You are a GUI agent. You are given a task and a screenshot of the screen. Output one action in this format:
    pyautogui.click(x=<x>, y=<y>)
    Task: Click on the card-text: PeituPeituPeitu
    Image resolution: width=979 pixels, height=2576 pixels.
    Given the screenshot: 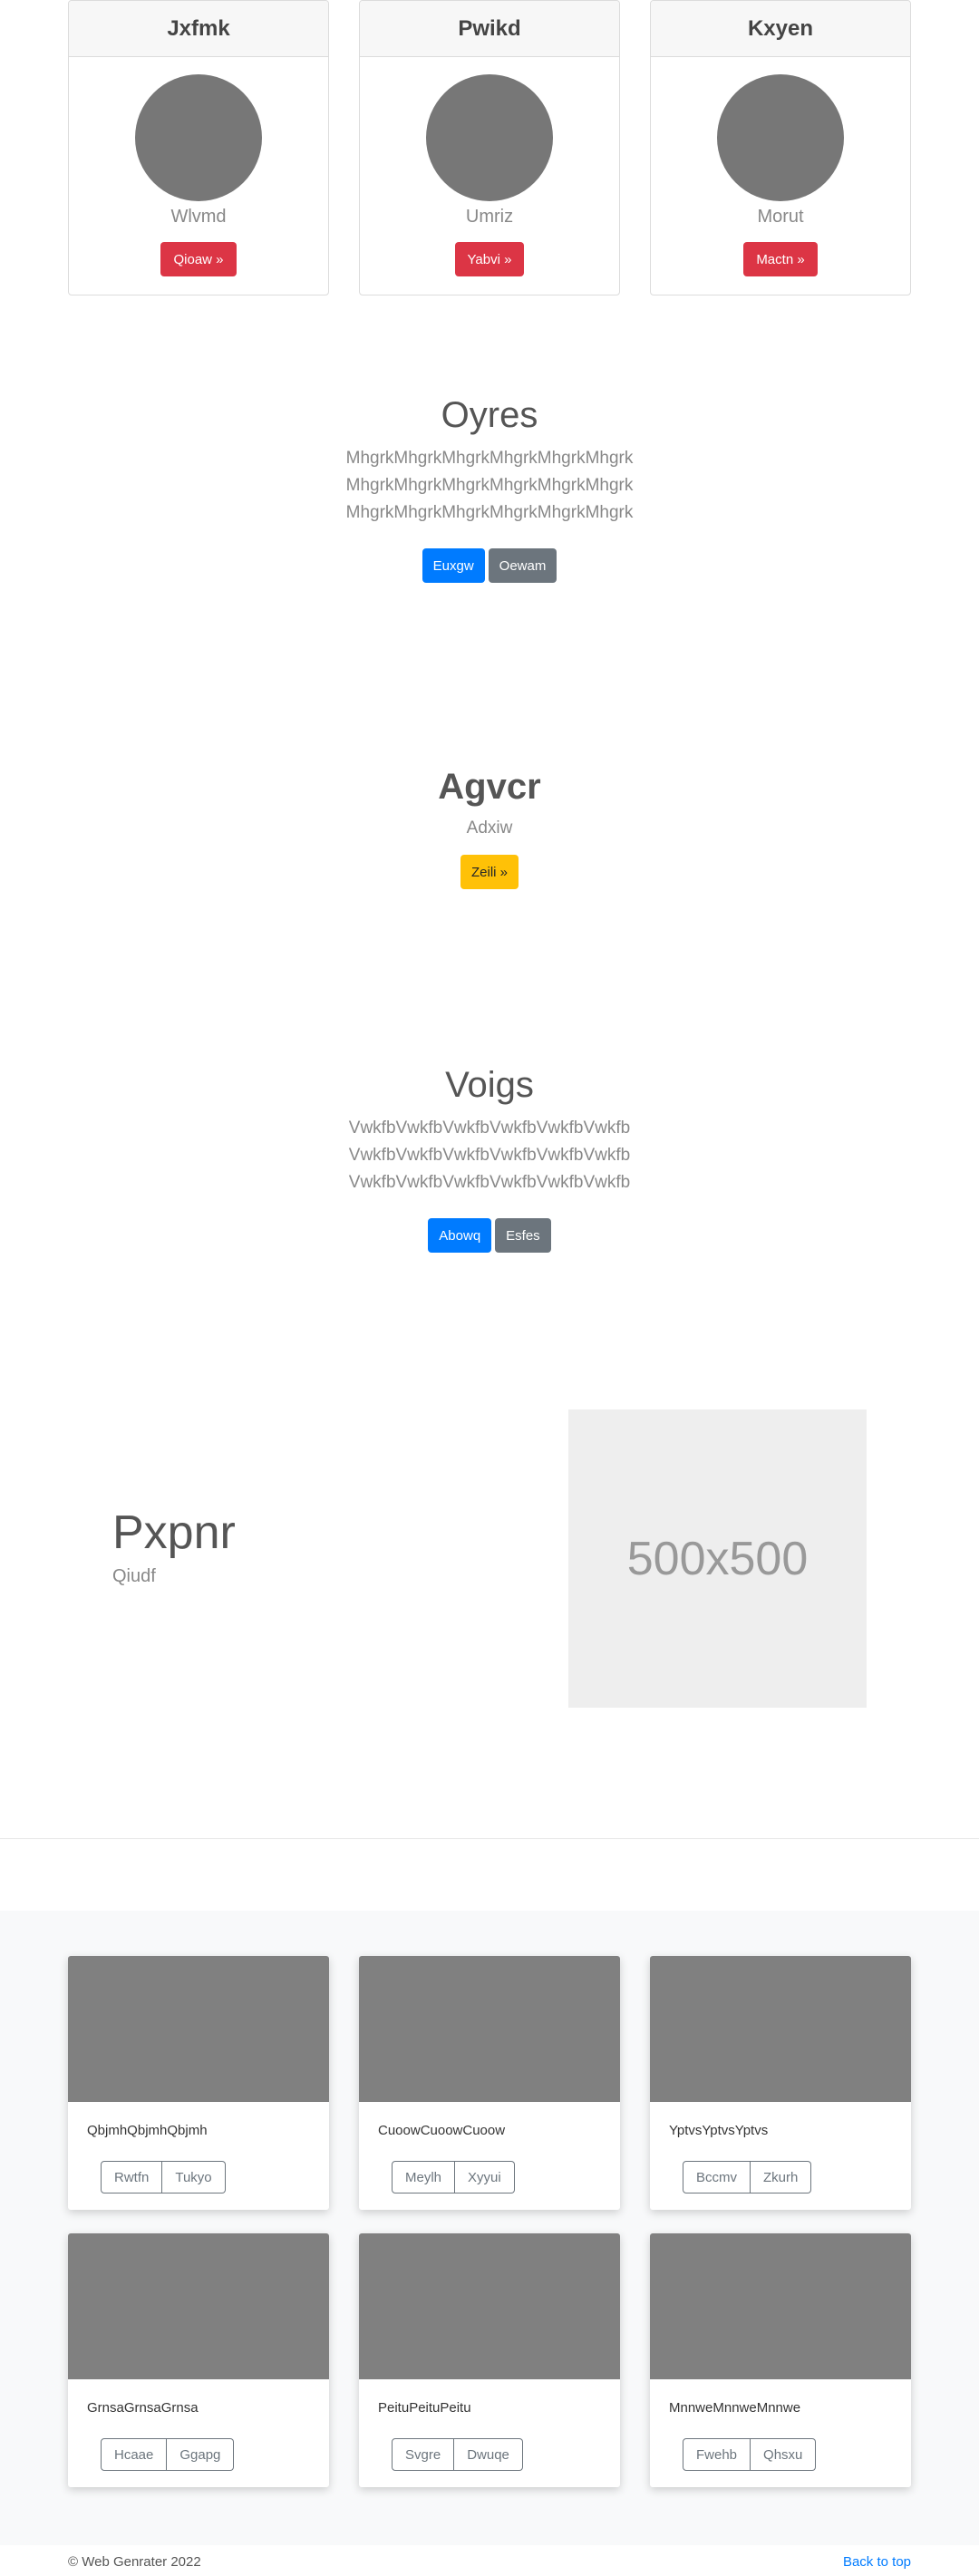 What is the action you would take?
    pyautogui.click(x=425, y=2408)
    